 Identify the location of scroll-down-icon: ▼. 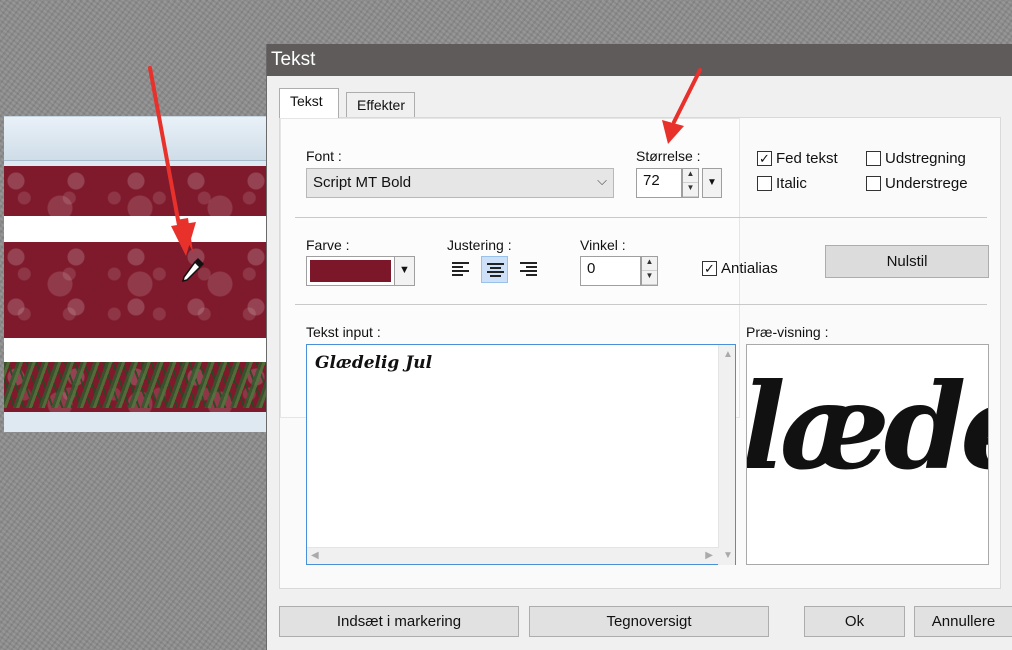
(728, 555).